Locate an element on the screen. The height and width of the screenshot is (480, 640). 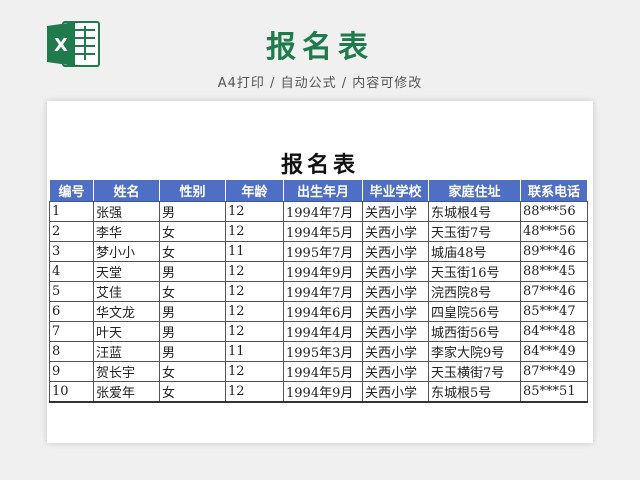
cell: 汪蓝 is located at coordinates (126, 351).